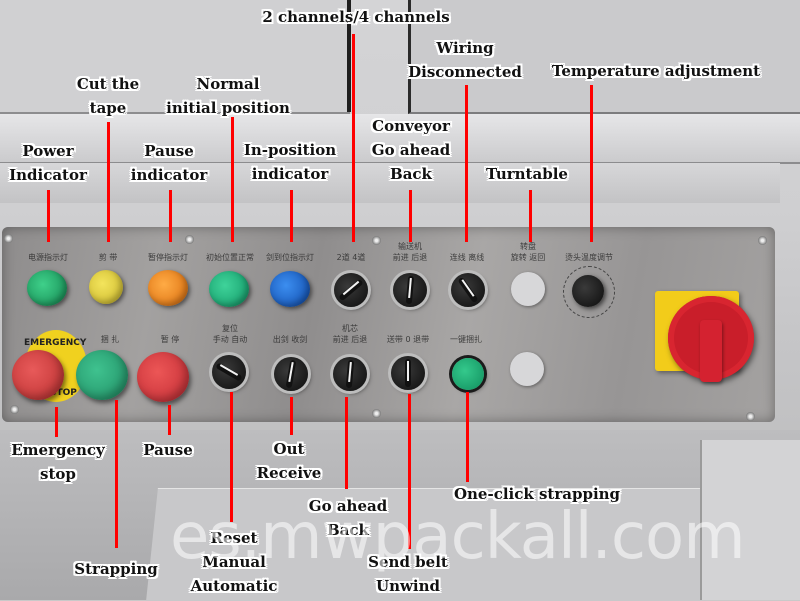 The height and width of the screenshot is (601, 800). I want to click on conveyor-selector-knob, so click(410, 290).